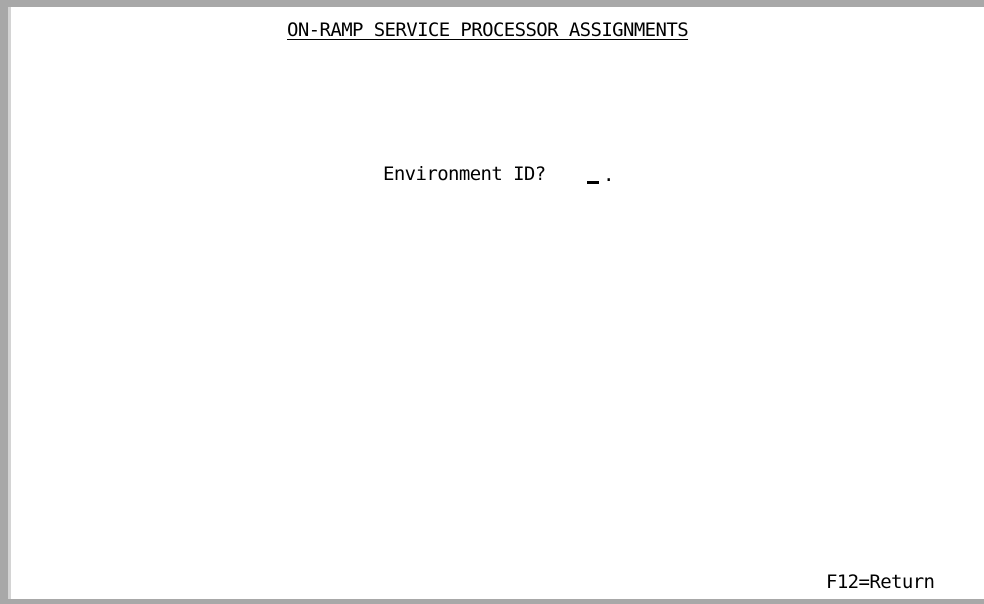 The image size is (984, 604). What do you see at coordinates (609, 175) in the screenshot?
I see `field-terminator: .` at bounding box center [609, 175].